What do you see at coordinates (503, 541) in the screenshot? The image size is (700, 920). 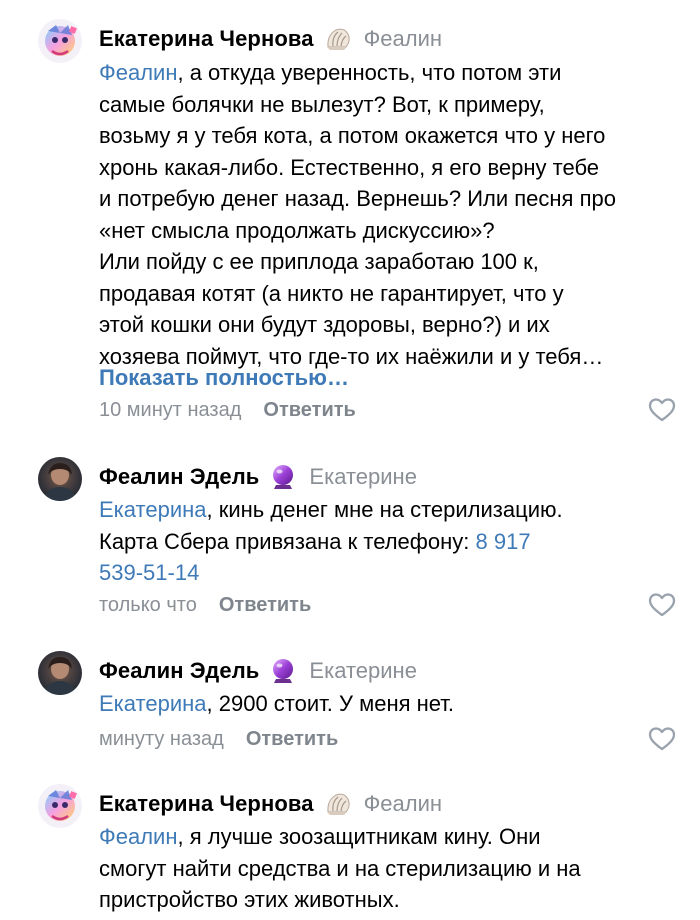 I see `phone-link: 8 917` at bounding box center [503, 541].